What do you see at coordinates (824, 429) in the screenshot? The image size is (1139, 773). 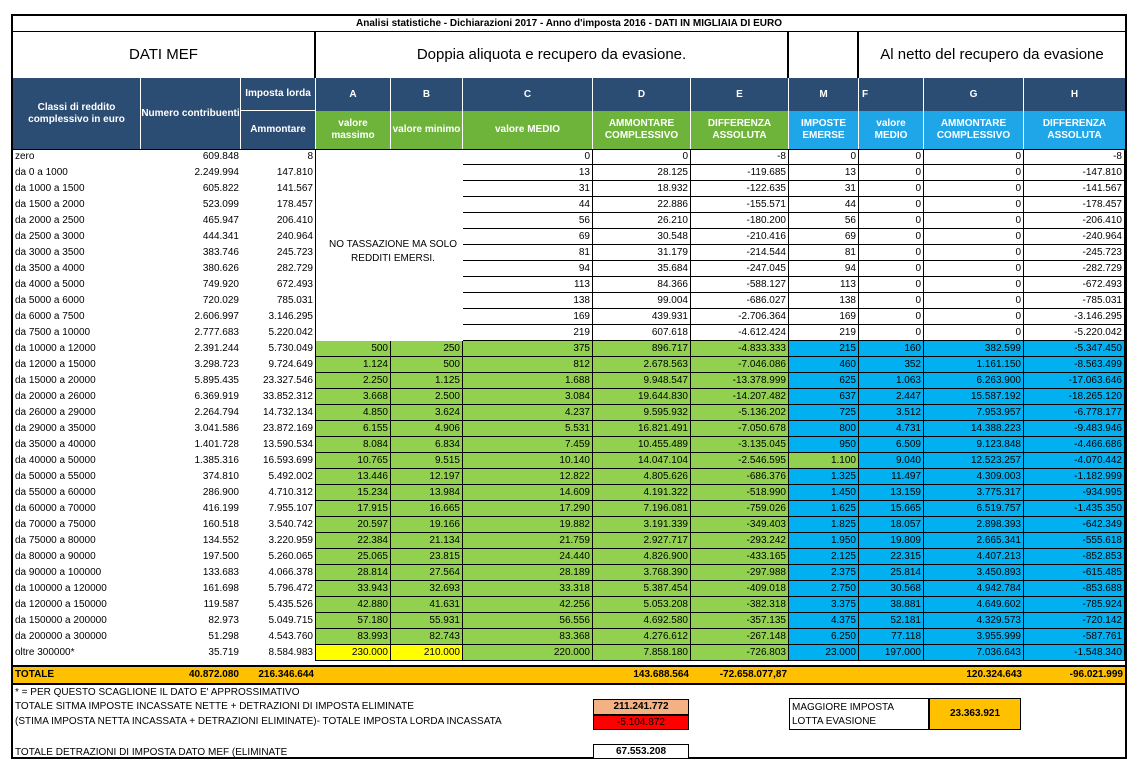 I see `cell-m: 800` at bounding box center [824, 429].